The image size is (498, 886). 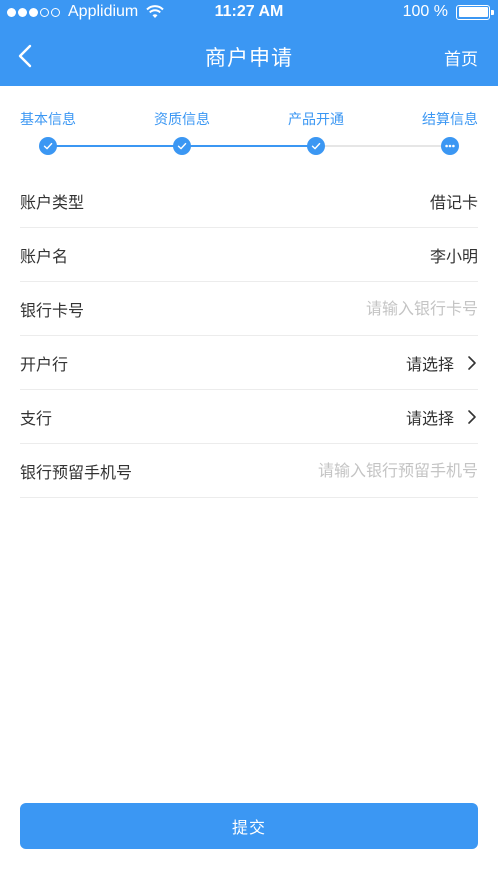 I want to click on bank-row: 开户行 请选择, so click(x=249, y=363).